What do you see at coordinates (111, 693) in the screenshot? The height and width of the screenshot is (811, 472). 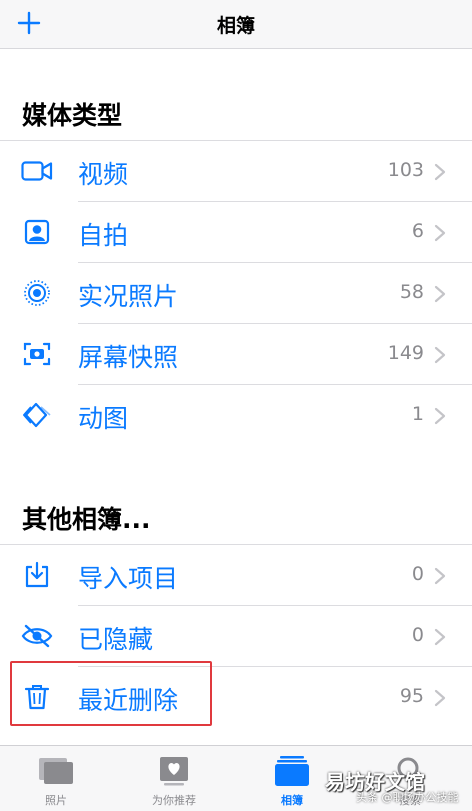 I see `highlight-box` at bounding box center [111, 693].